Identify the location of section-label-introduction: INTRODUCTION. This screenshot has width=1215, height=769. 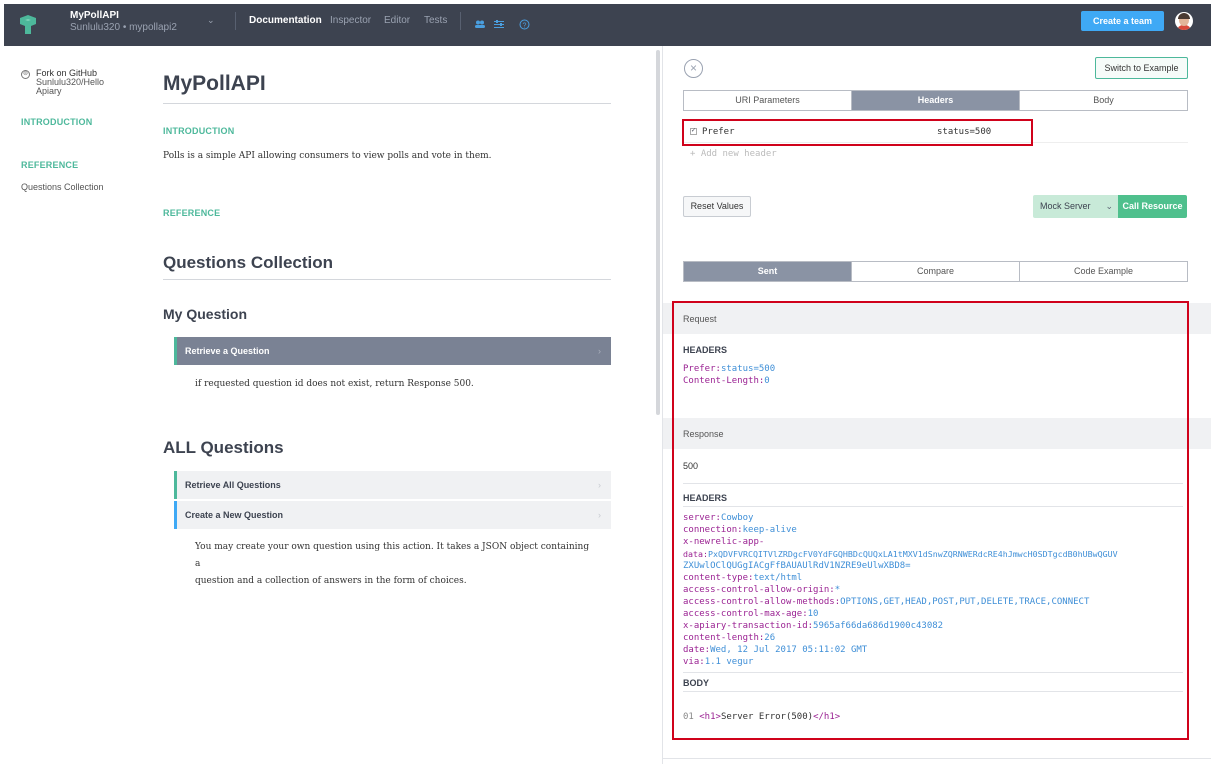
(199, 131).